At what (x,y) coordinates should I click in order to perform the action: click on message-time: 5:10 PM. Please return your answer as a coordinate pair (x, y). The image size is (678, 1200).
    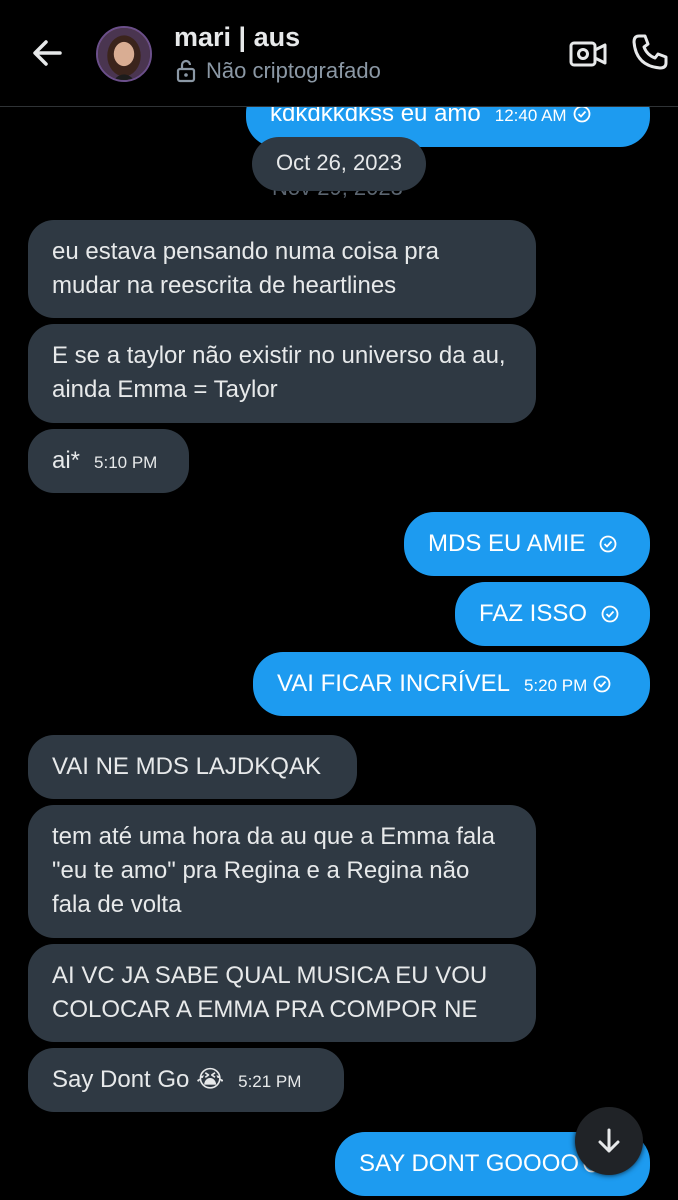
    Looking at the image, I should click on (126, 462).